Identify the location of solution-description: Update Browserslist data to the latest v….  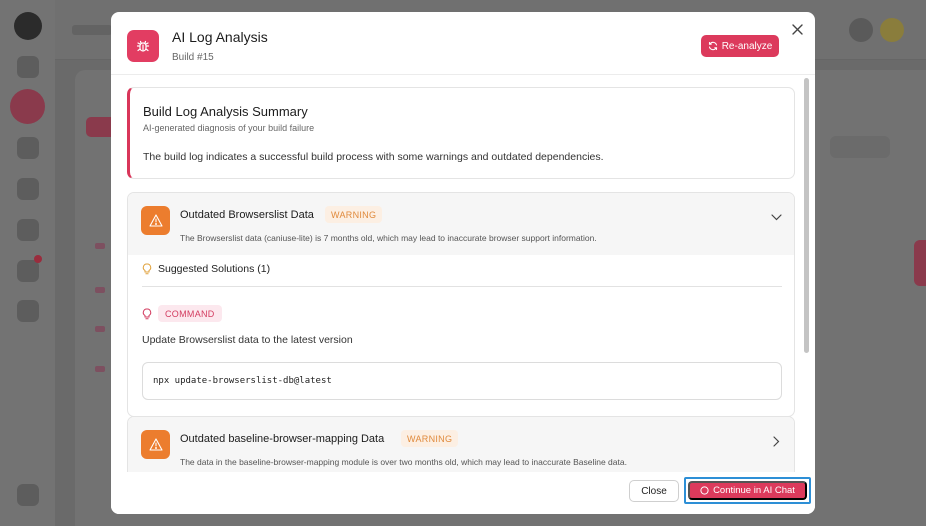
(247, 340).